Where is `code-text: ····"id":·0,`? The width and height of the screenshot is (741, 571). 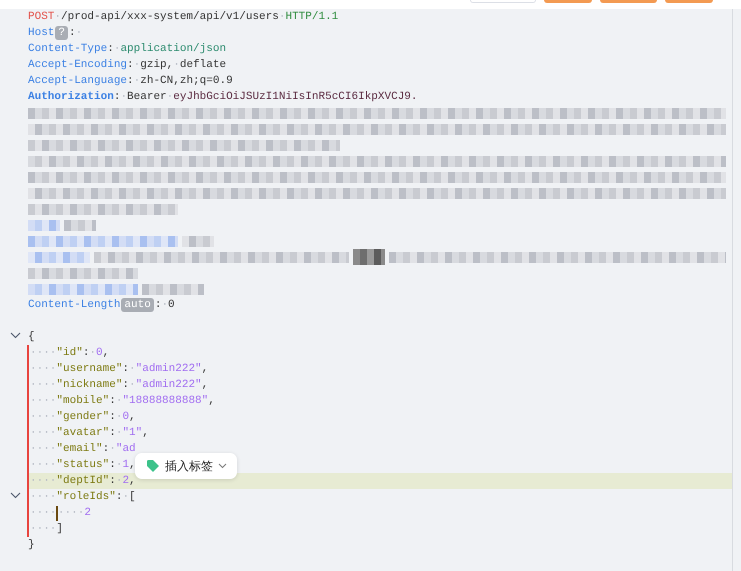
code-text: ····"id":·0, is located at coordinates (70, 353).